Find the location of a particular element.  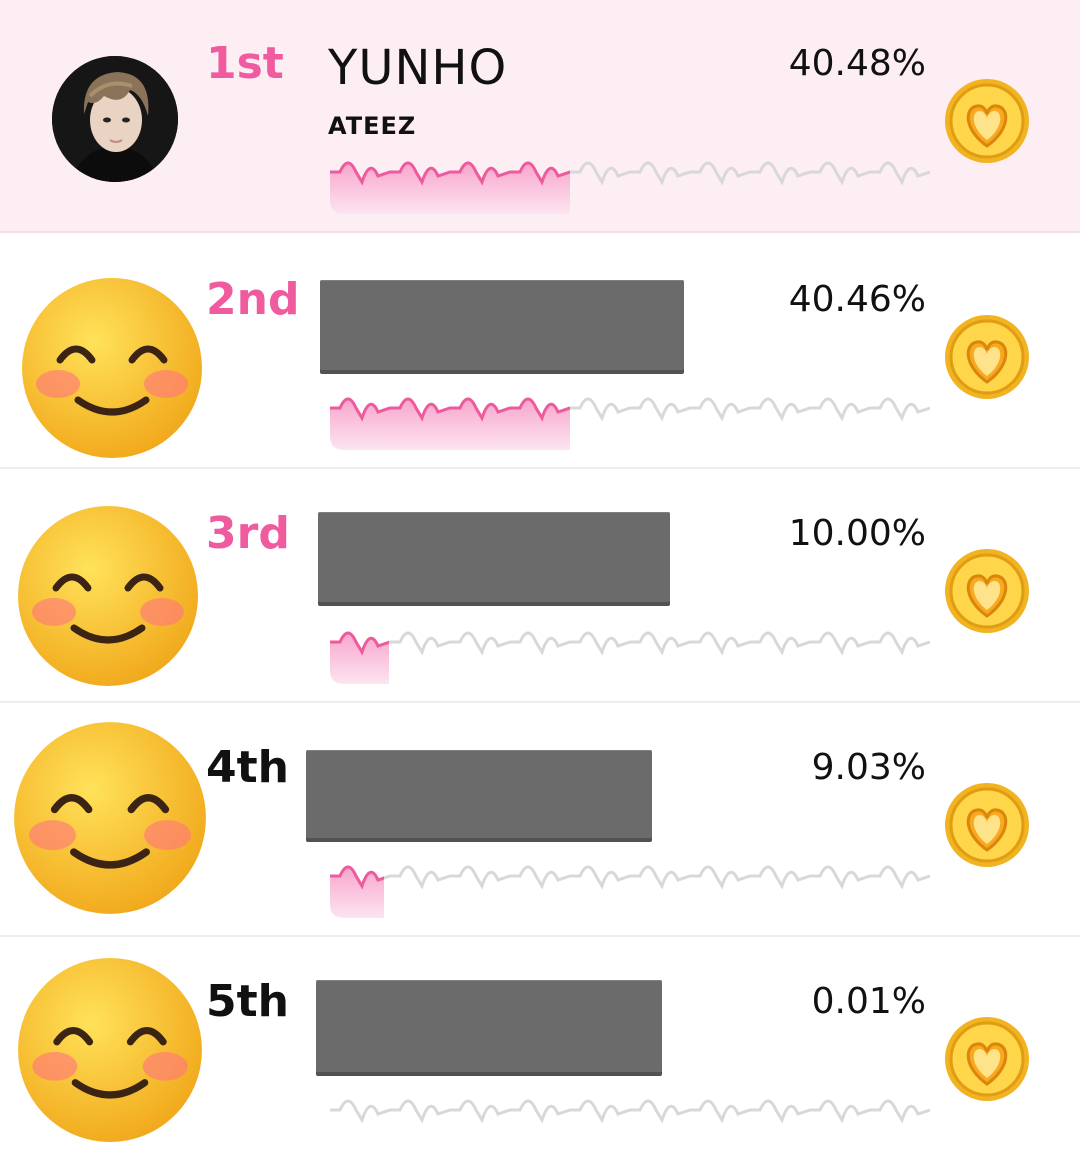

vote-percentage: 10.00% is located at coordinates (857, 533).